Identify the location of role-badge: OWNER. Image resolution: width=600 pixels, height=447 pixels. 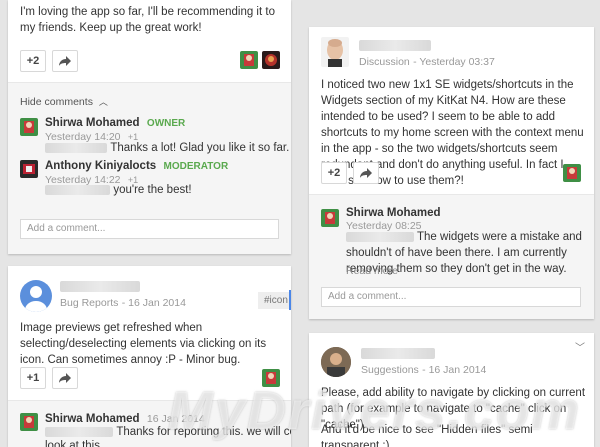
(166, 123).